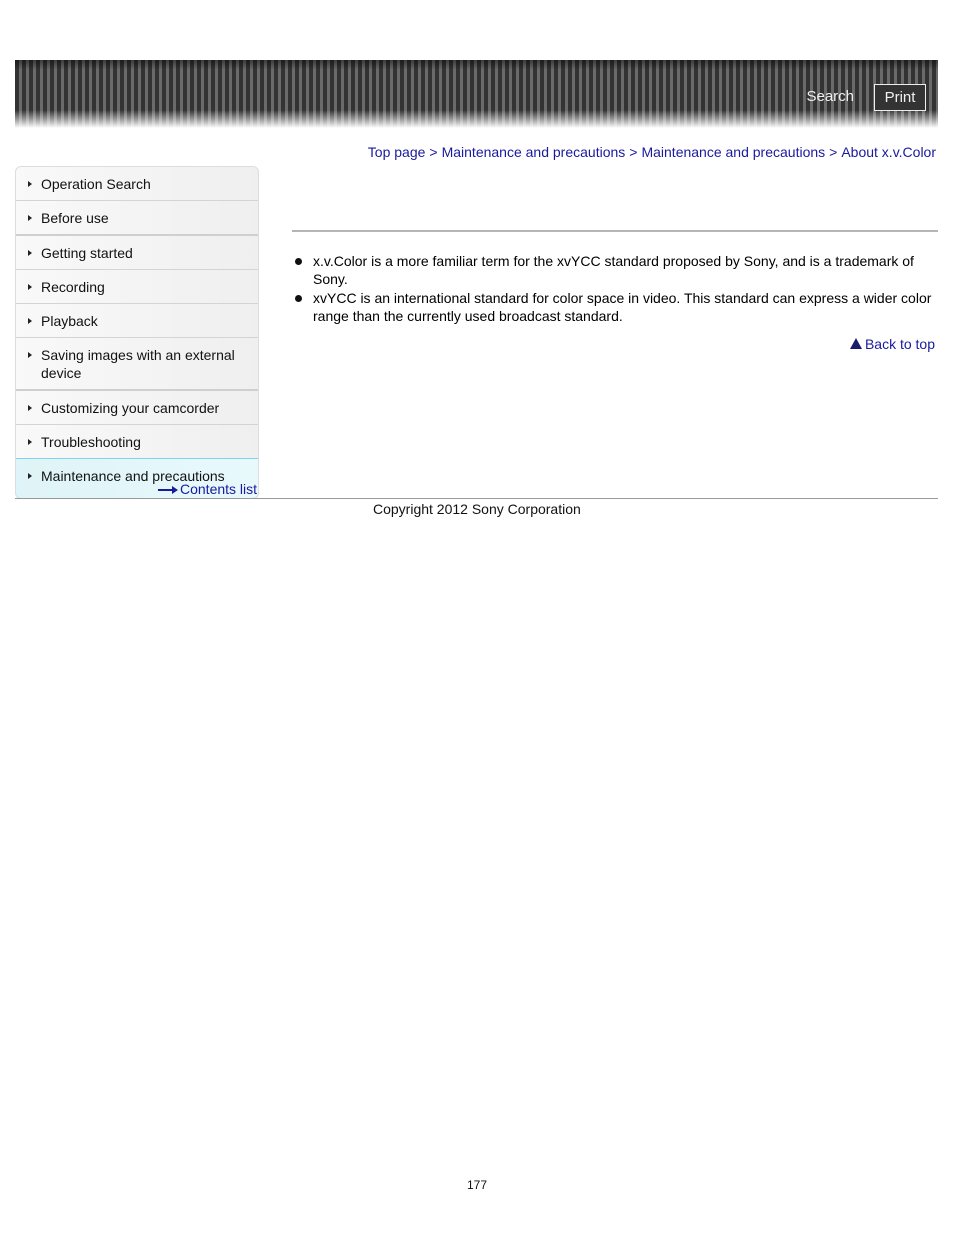 The width and height of the screenshot is (954, 1235). I want to click on triangle-up-icon, so click(855, 343).